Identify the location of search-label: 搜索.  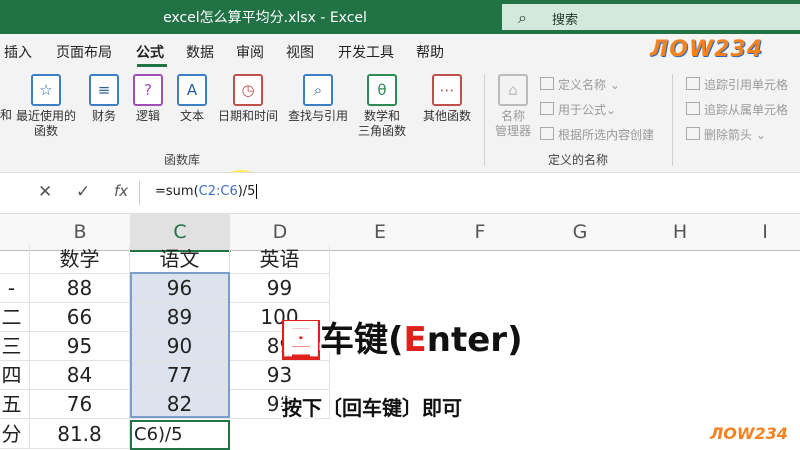
(565, 20).